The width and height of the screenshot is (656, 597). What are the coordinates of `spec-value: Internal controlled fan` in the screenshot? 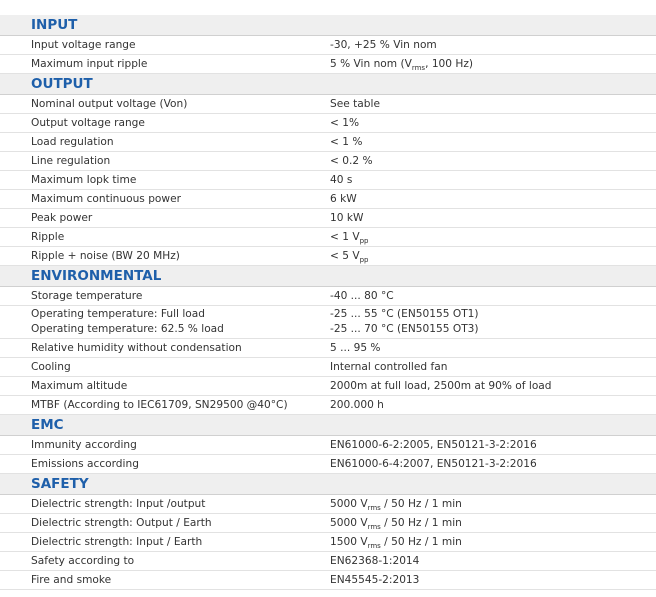 It's located at (389, 367).